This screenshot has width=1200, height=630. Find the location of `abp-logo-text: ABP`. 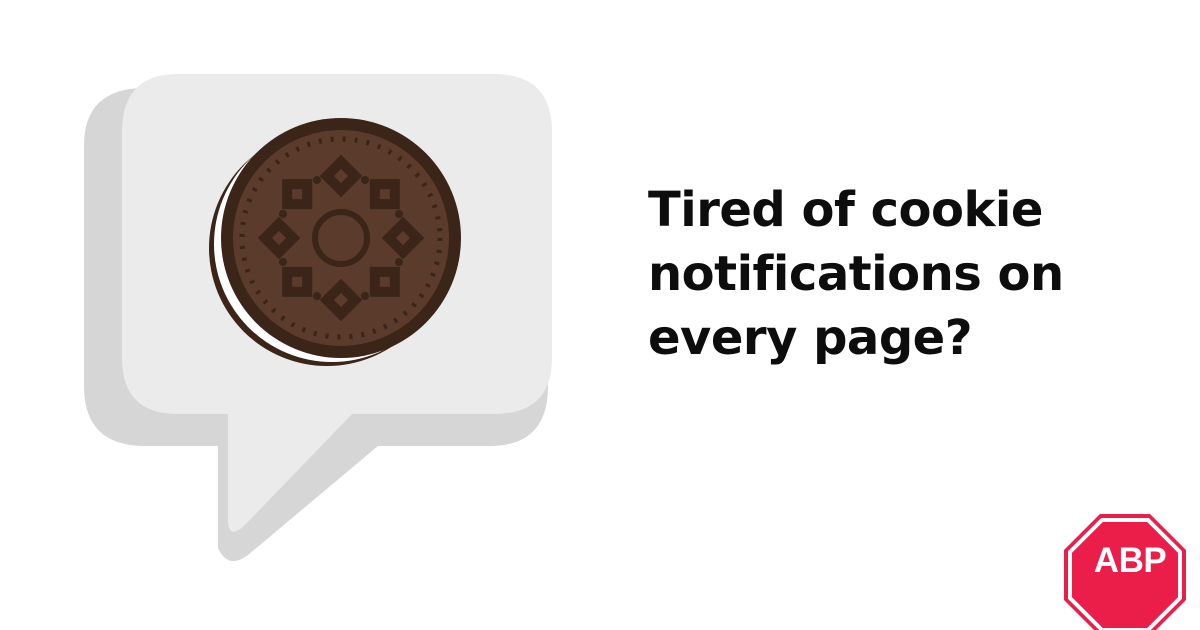

abp-logo-text: ABP is located at coordinates (1130, 560).